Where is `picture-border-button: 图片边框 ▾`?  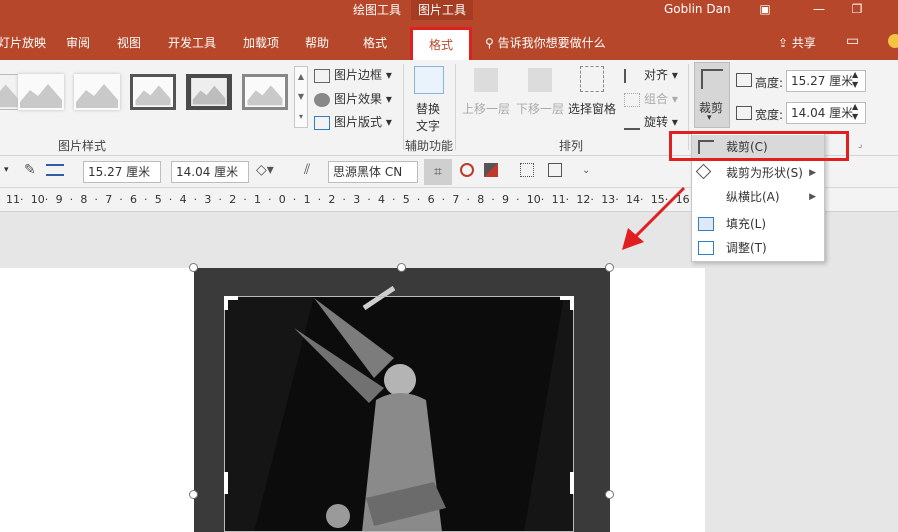
picture-border-button: 图片边框 ▾ is located at coordinates (353, 74).